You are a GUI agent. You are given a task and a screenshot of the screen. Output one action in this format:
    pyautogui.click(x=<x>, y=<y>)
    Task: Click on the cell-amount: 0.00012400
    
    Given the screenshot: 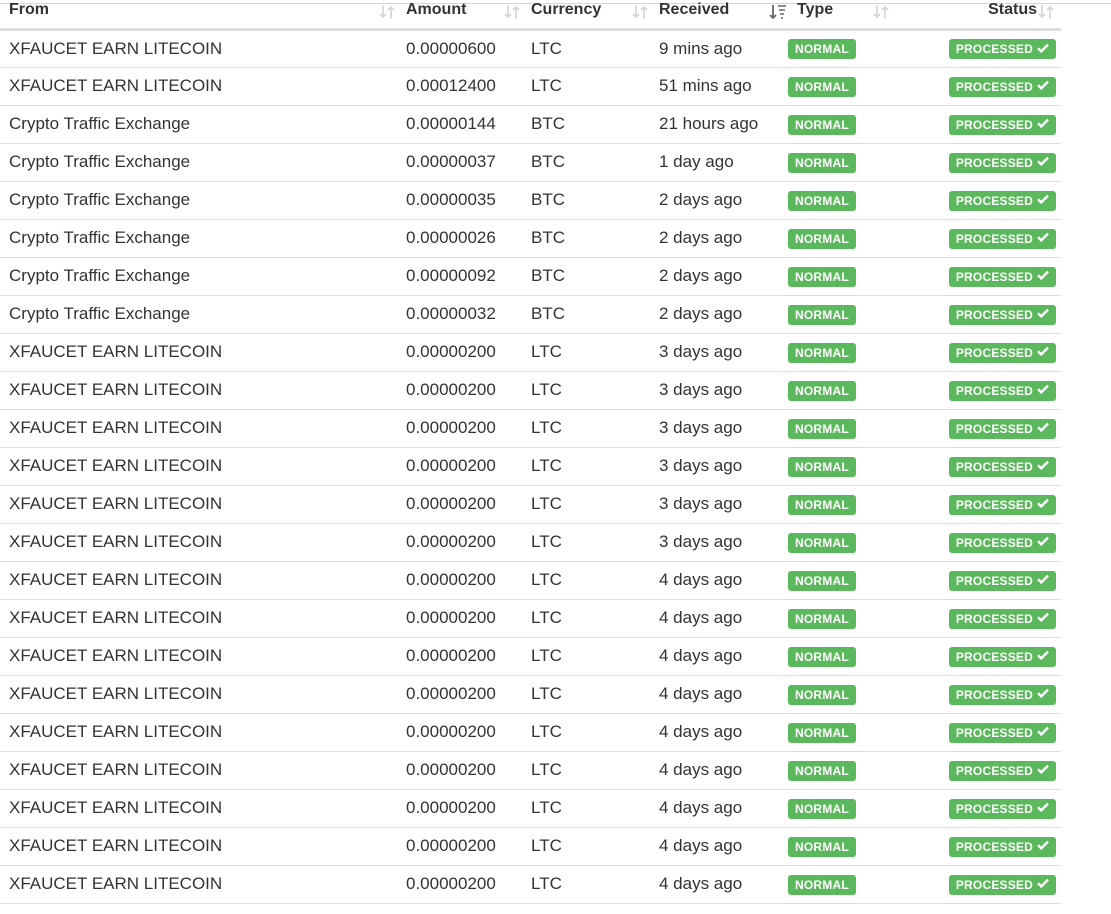 What is the action you would take?
    pyautogui.click(x=459, y=86)
    